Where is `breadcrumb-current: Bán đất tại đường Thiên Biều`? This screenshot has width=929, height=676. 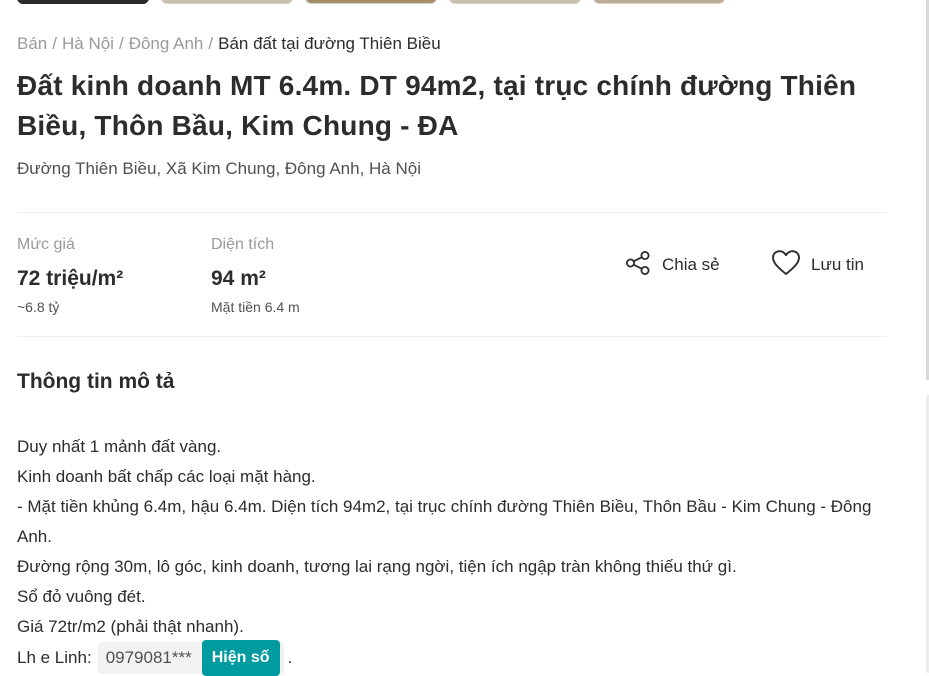 breadcrumb-current: Bán đất tại đường Thiên Biều is located at coordinates (329, 43).